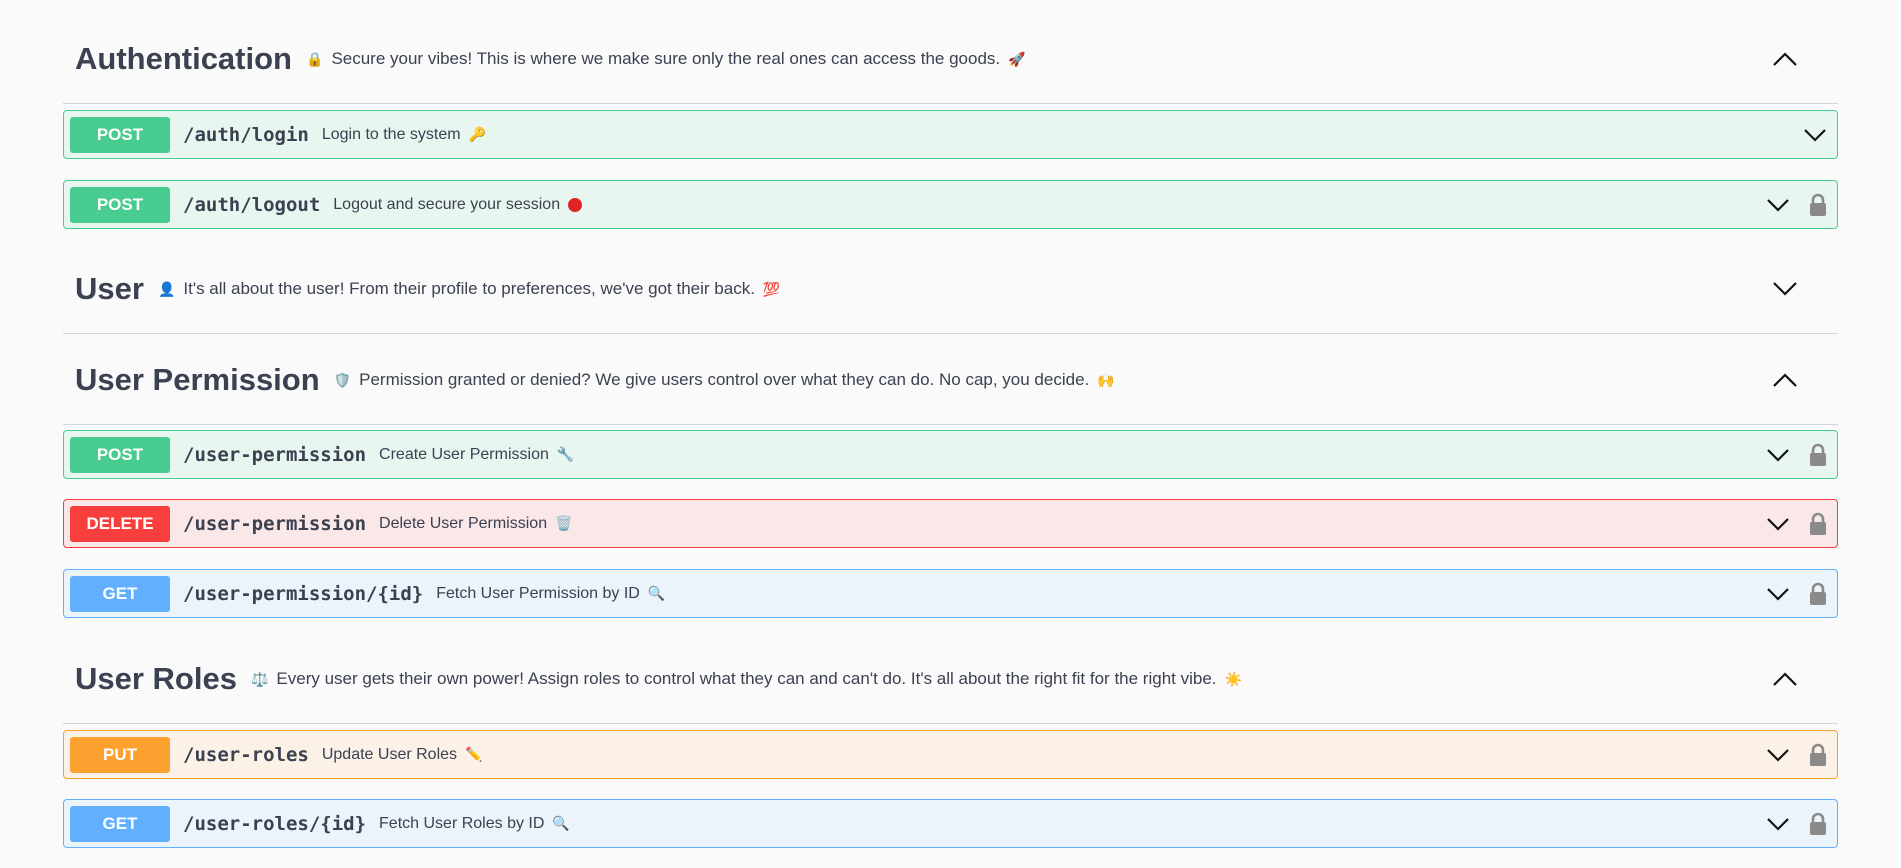 This screenshot has width=1901, height=868. I want to click on operation-path: /user-roles, so click(246, 754).